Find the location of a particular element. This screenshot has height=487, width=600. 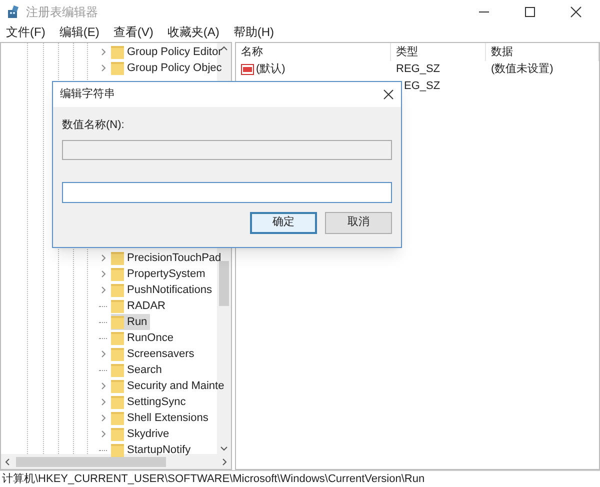

tree-item: RADAR is located at coordinates (140, 306).